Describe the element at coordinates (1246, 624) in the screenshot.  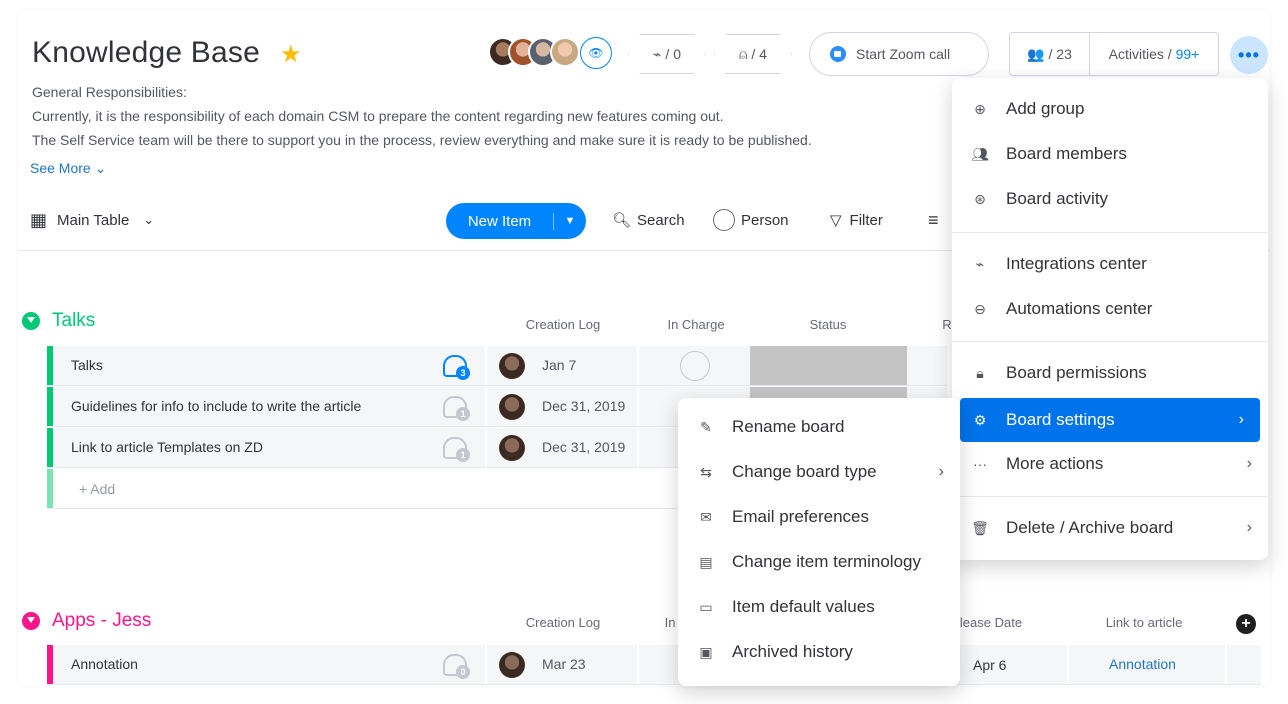
I see `add-column-icon: +` at that location.